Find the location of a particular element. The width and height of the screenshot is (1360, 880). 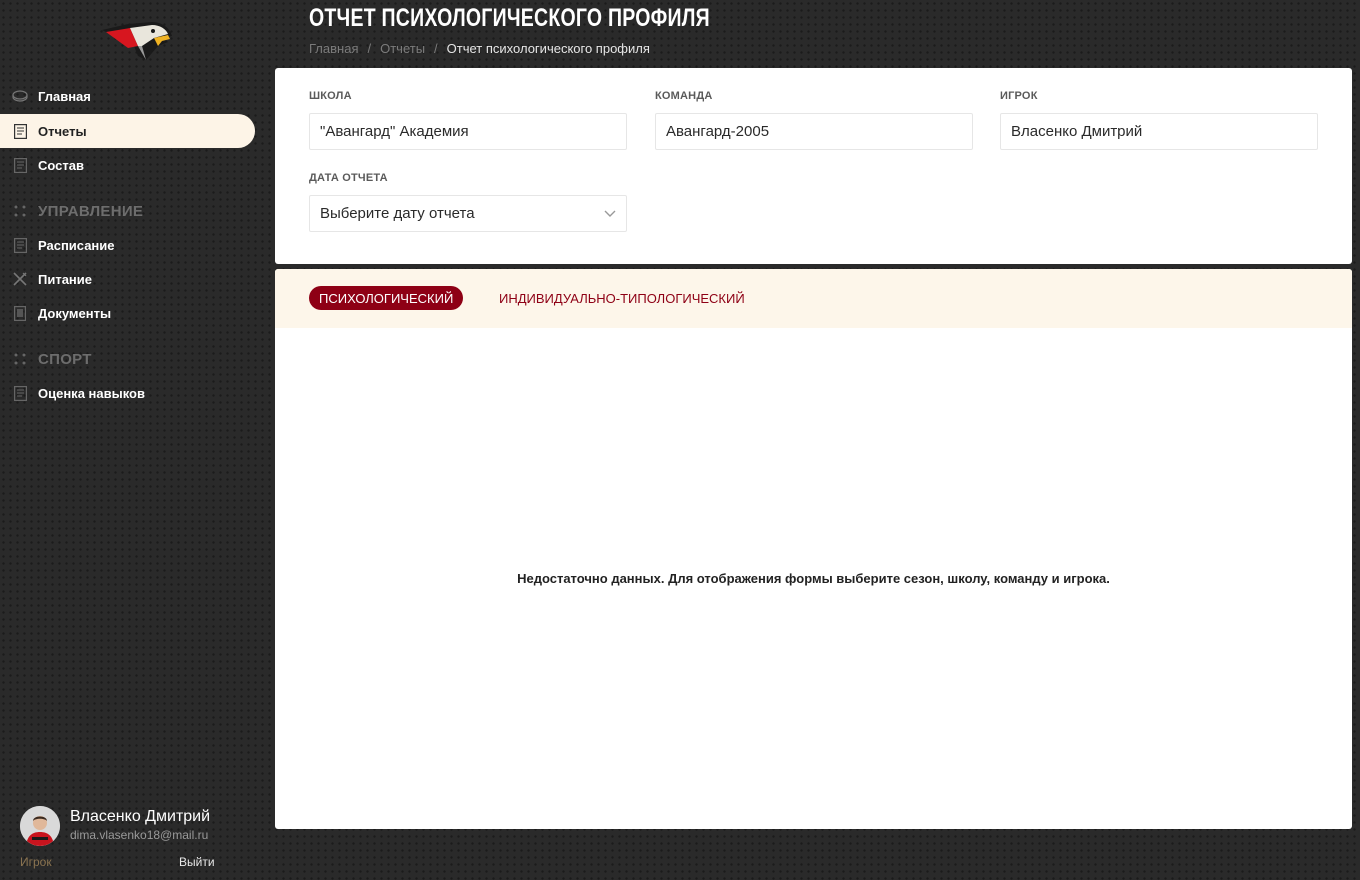

sidebar-item-label: Оценка навыков is located at coordinates (91, 393).